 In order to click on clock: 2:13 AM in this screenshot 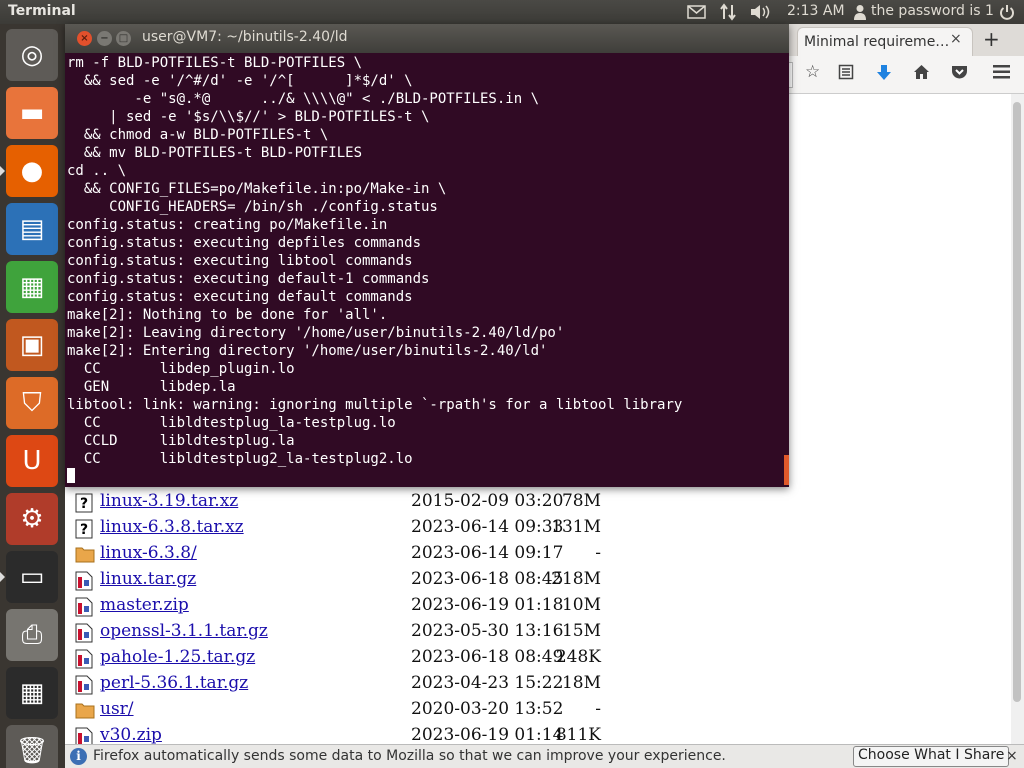, I will do `click(816, 11)`.